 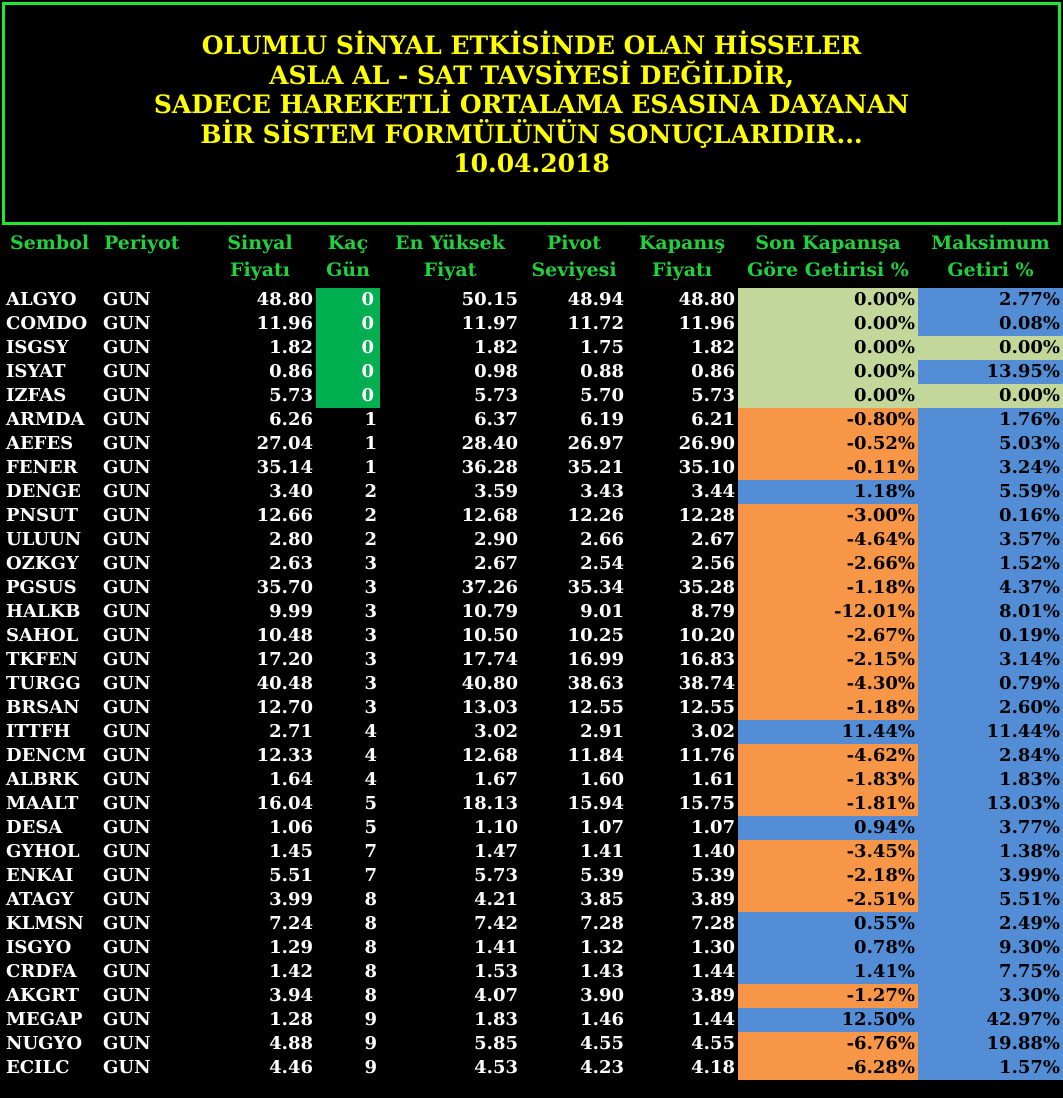 I want to click on cell-close: 16.83, so click(x=706, y=659).